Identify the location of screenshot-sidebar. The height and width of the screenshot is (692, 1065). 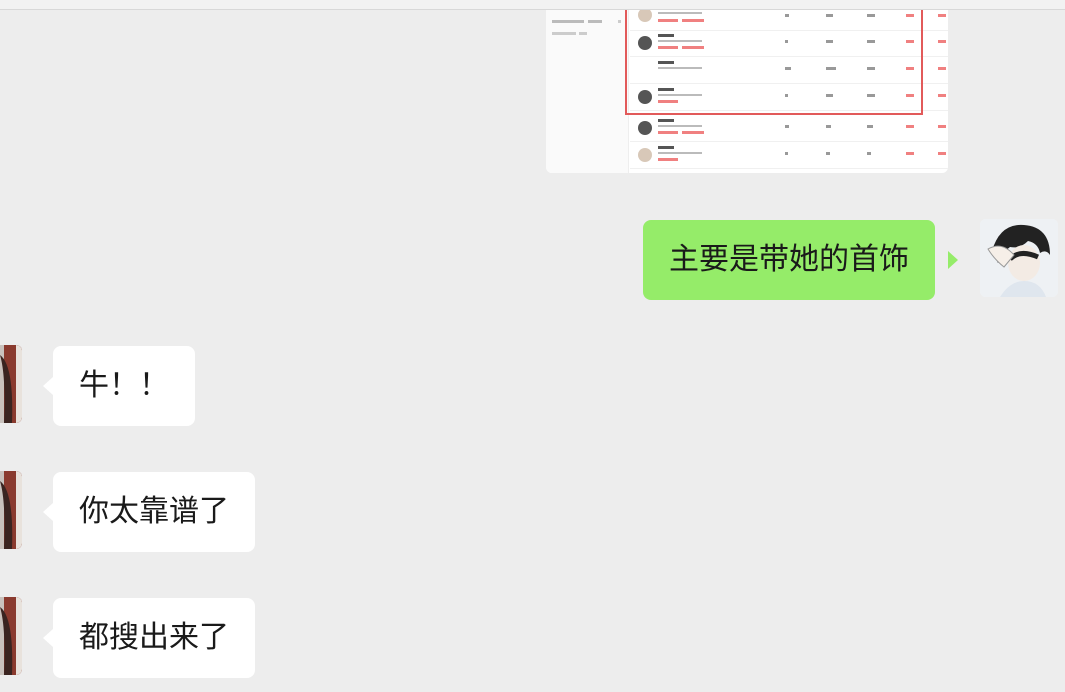
(587, 91).